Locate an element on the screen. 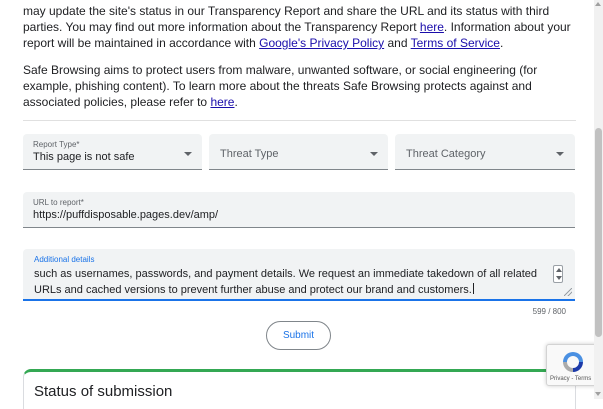 Image resolution: width=603 pixels, height=409 pixels. status-title: Status of submission is located at coordinates (103, 391).